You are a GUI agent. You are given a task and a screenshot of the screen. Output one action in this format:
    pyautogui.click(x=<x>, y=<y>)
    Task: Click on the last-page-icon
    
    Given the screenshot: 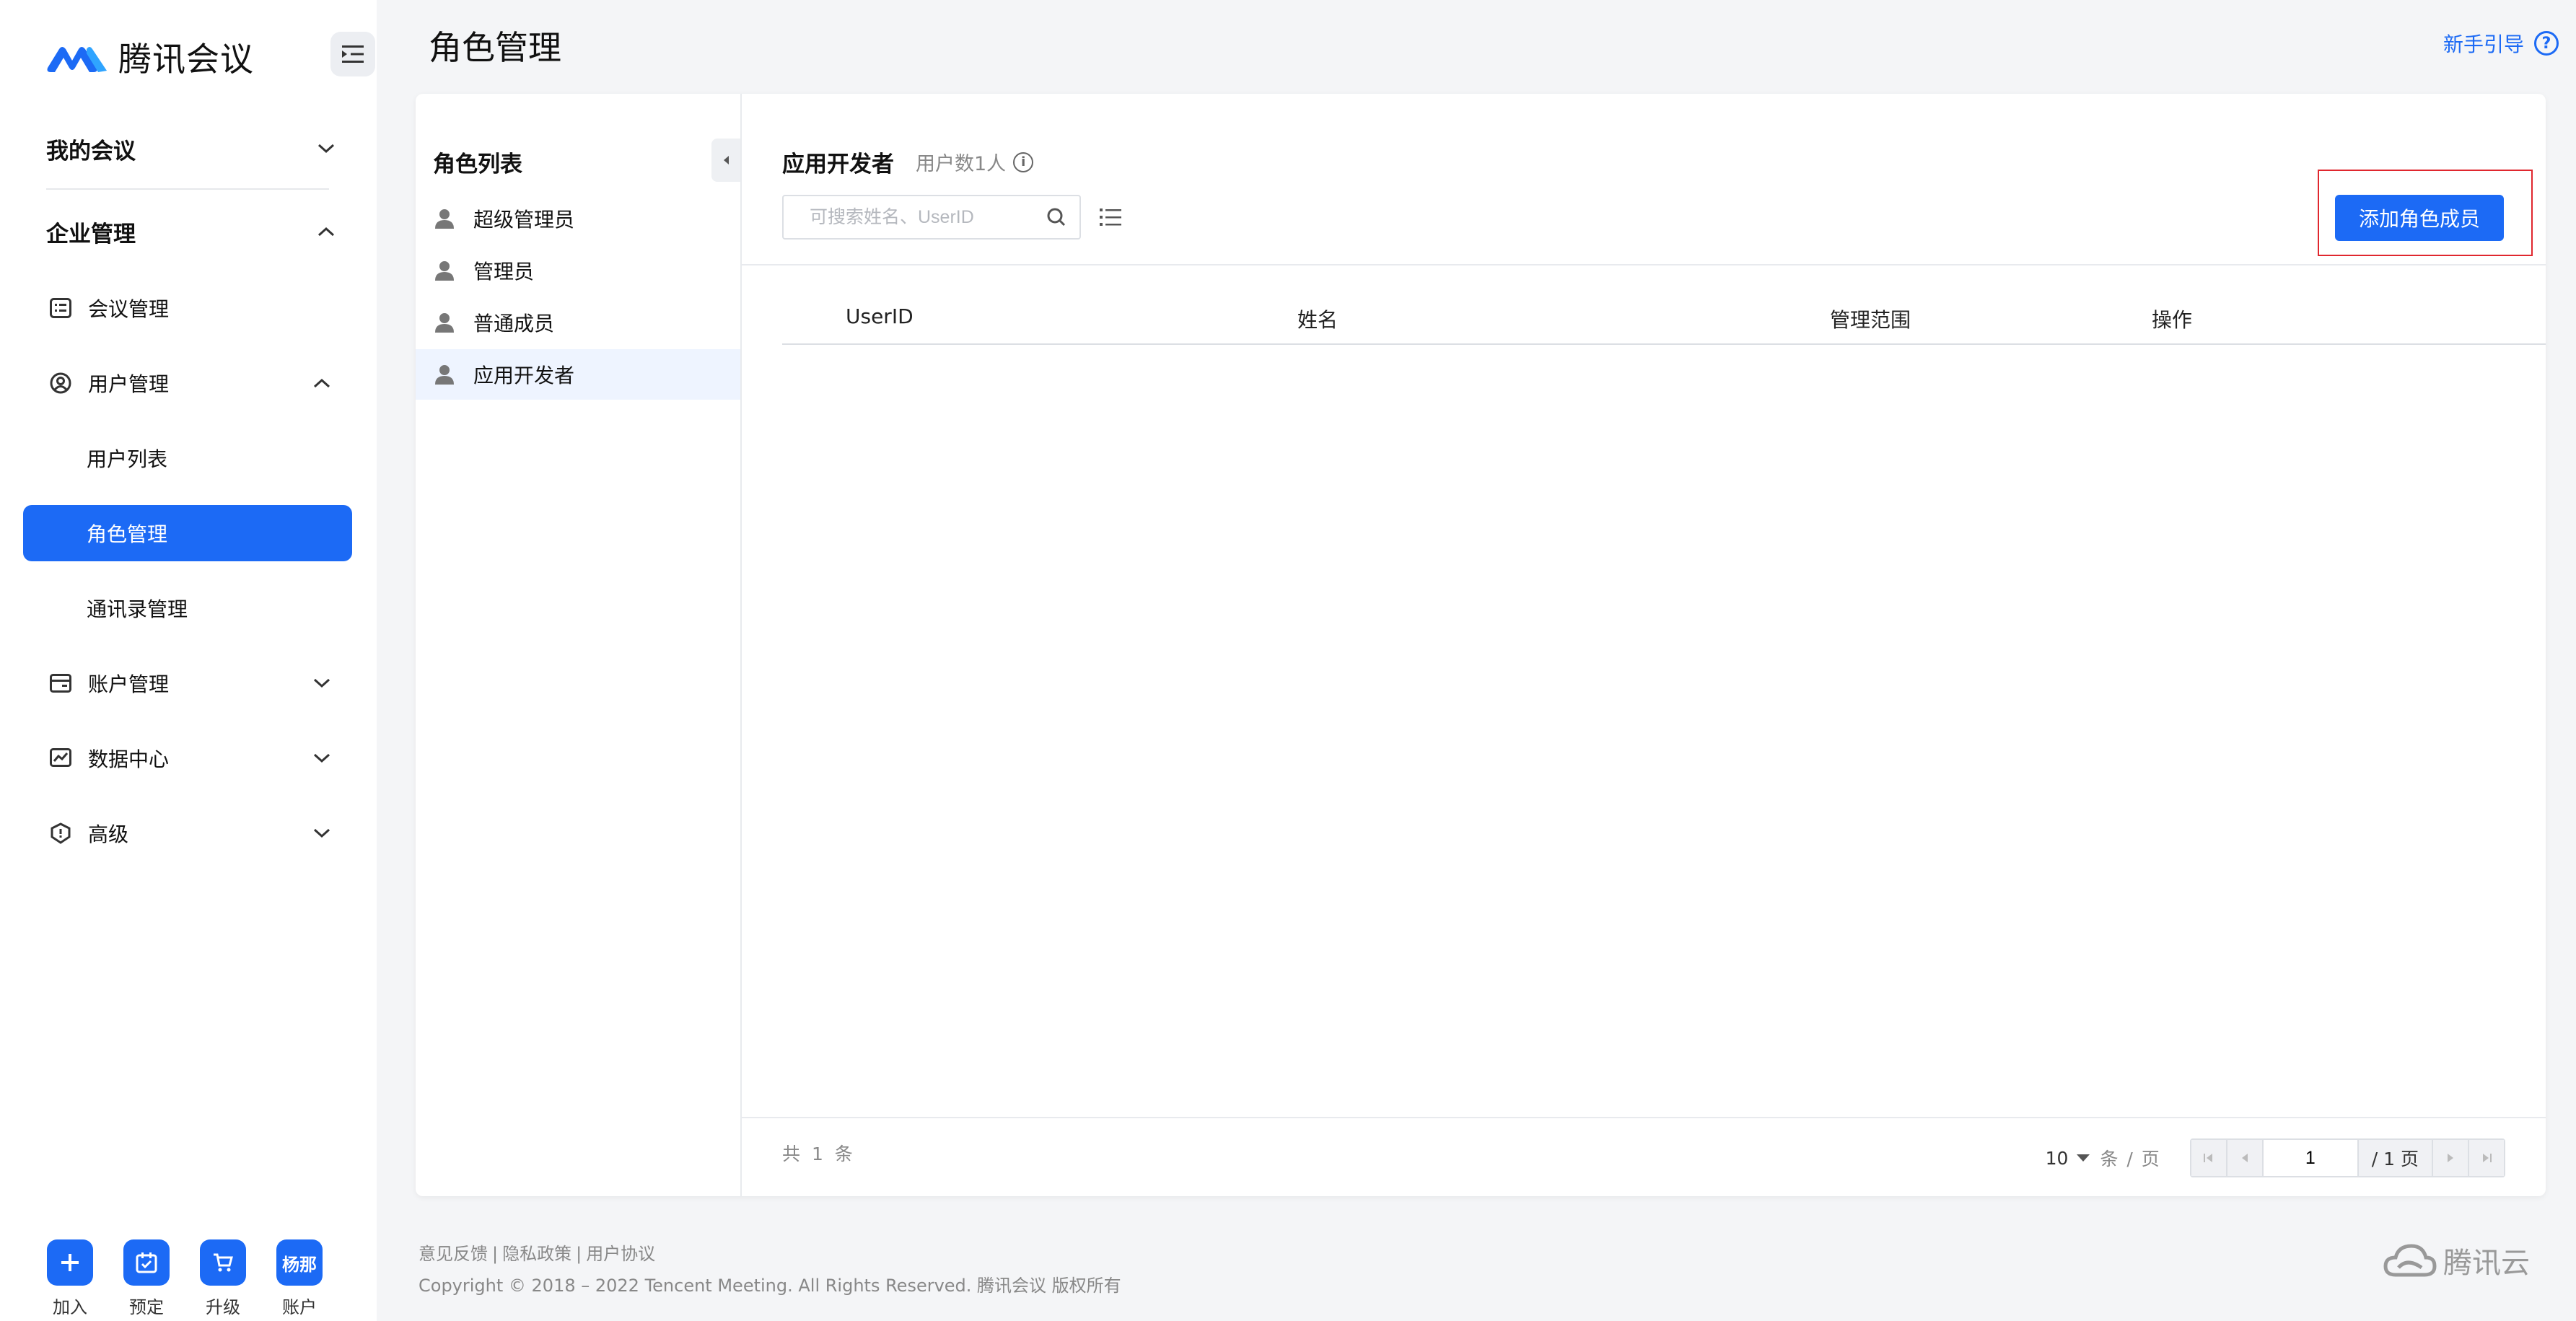 What is the action you would take?
    pyautogui.click(x=2487, y=1158)
    